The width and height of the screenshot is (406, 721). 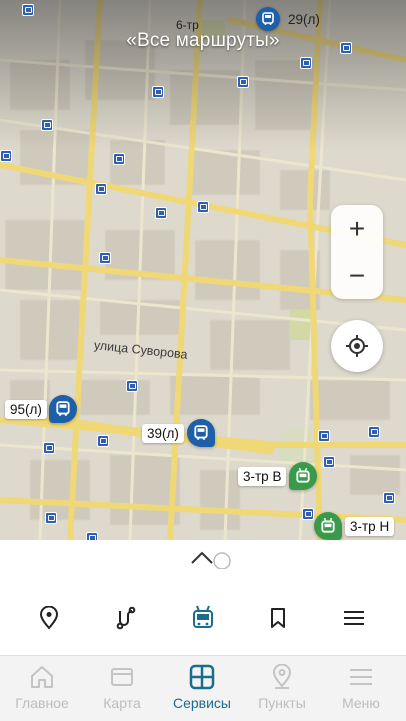 I want to click on vehicle-marker: 3-тр Н, so click(x=354, y=526).